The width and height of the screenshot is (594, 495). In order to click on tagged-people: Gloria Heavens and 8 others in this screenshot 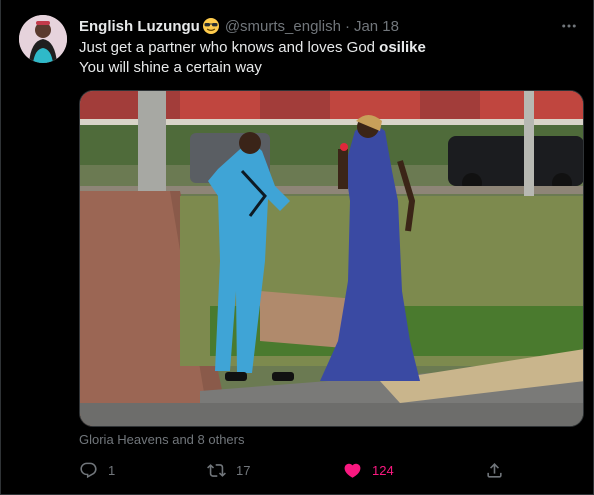, I will do `click(161, 439)`.